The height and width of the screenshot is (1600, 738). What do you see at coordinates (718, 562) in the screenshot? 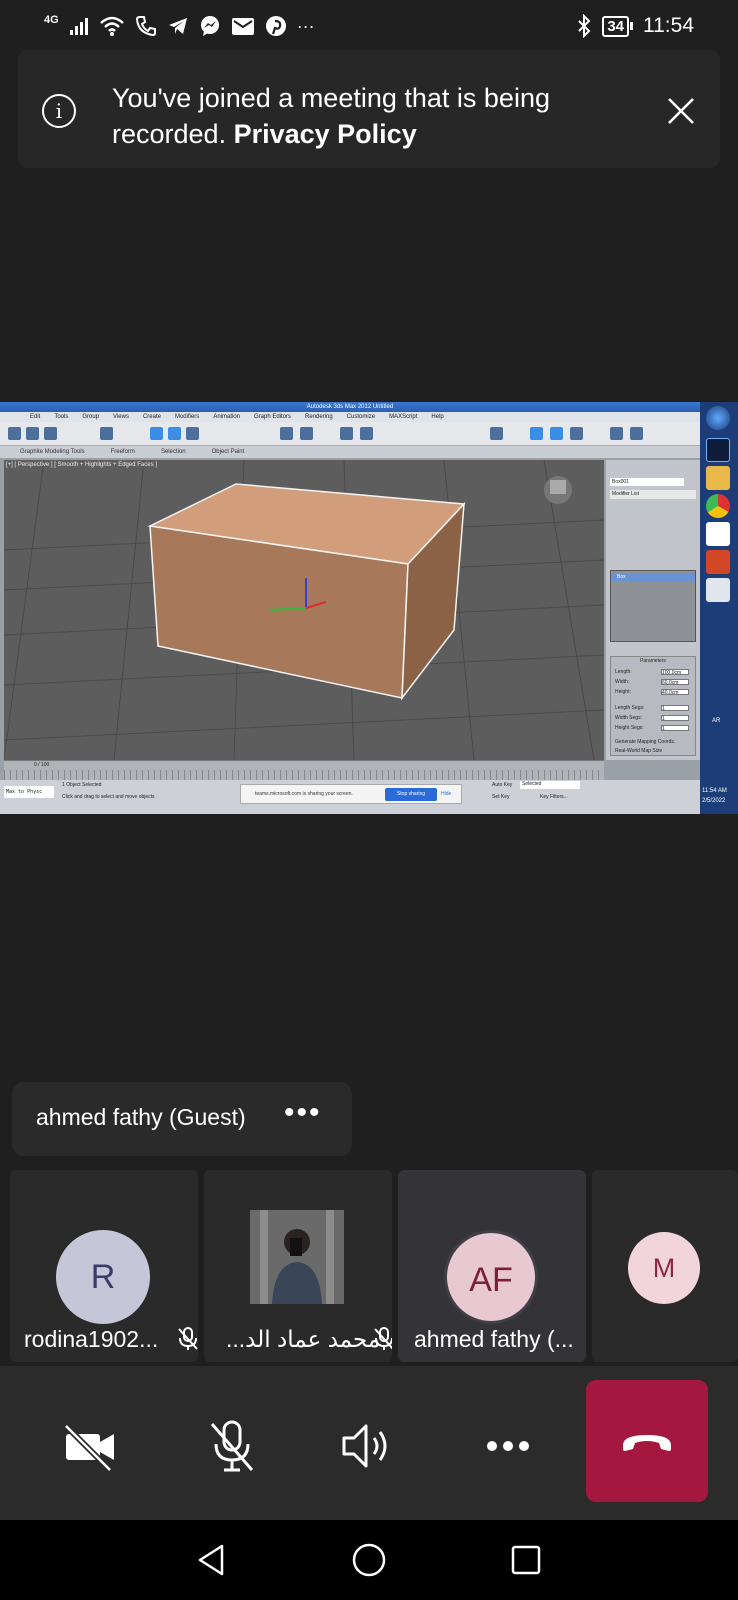
I see `powerpoint-icon` at bounding box center [718, 562].